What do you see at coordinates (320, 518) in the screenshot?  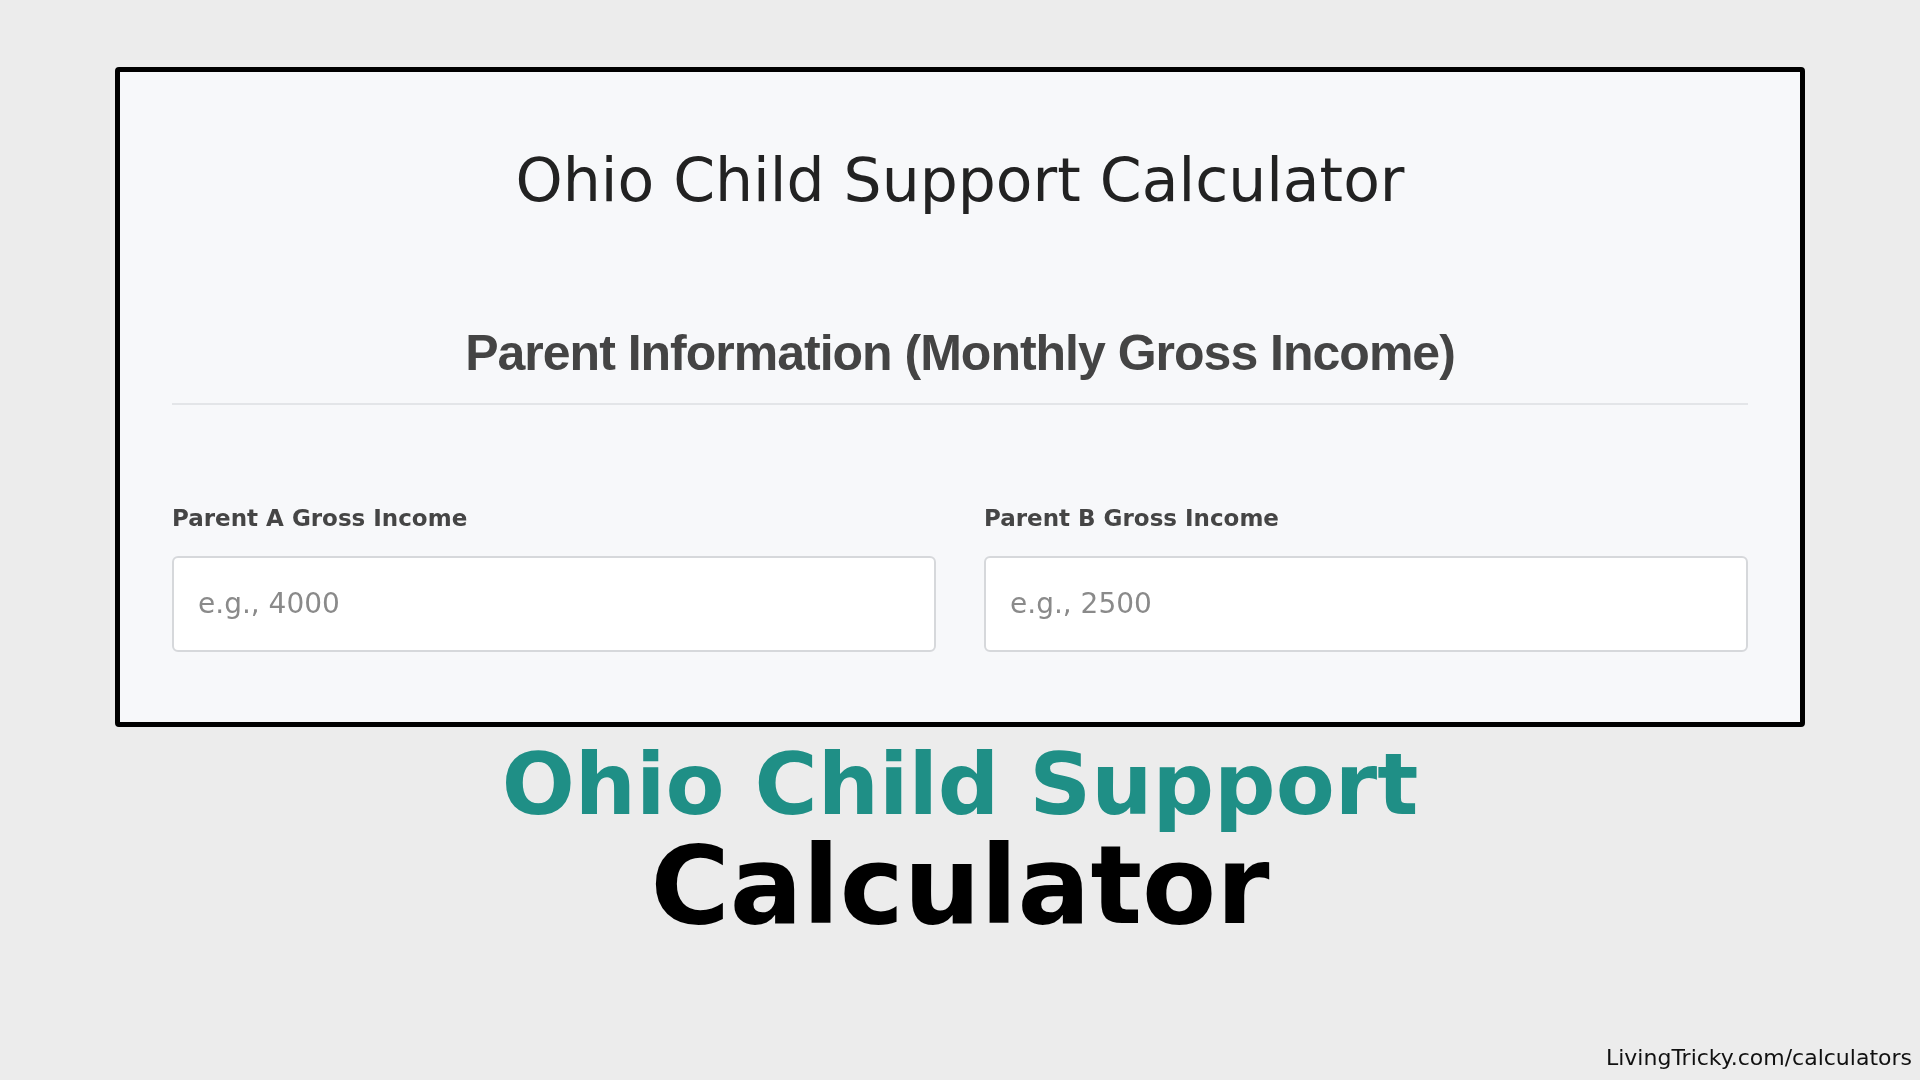 I see `field-label: Parent A Gross Income` at bounding box center [320, 518].